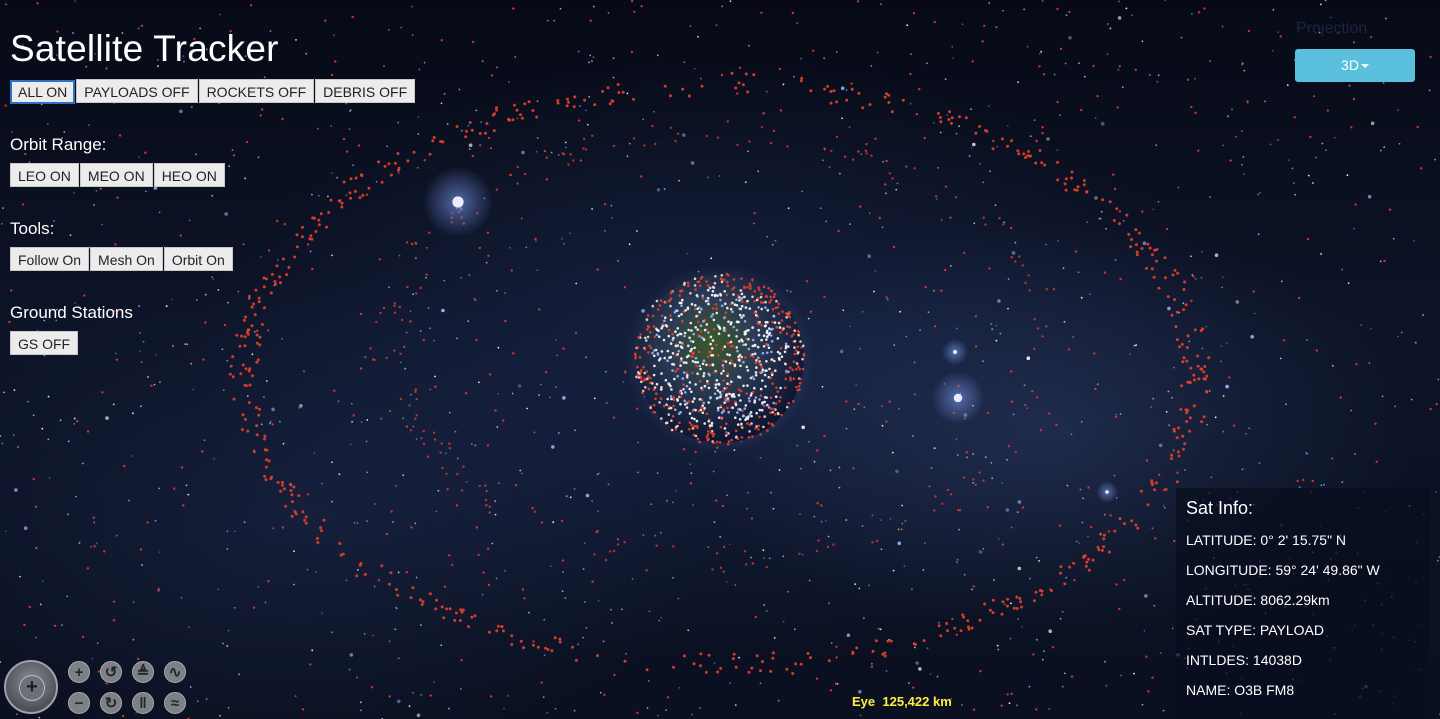 This screenshot has width=1440, height=719. Describe the element at coordinates (189, 175) in the screenshot. I see `heo-button: HEO ON` at that location.